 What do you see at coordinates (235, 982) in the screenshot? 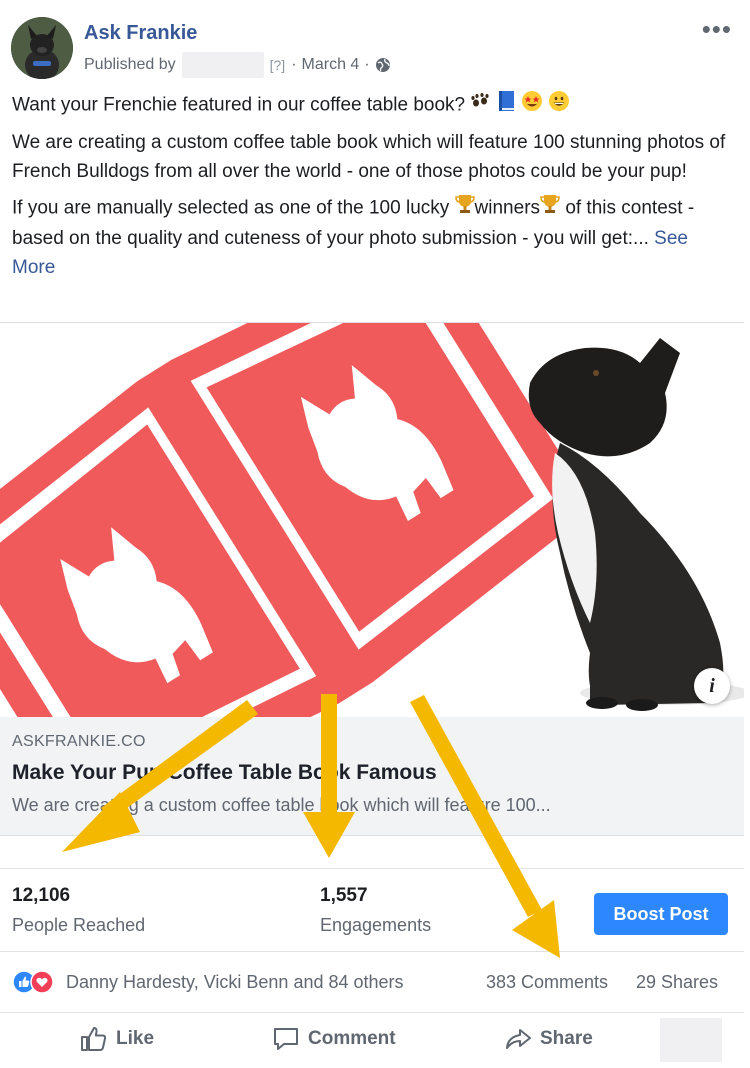
I see `reaction-names: Danny Hardesty, Vicki Benn and 84 others` at bounding box center [235, 982].